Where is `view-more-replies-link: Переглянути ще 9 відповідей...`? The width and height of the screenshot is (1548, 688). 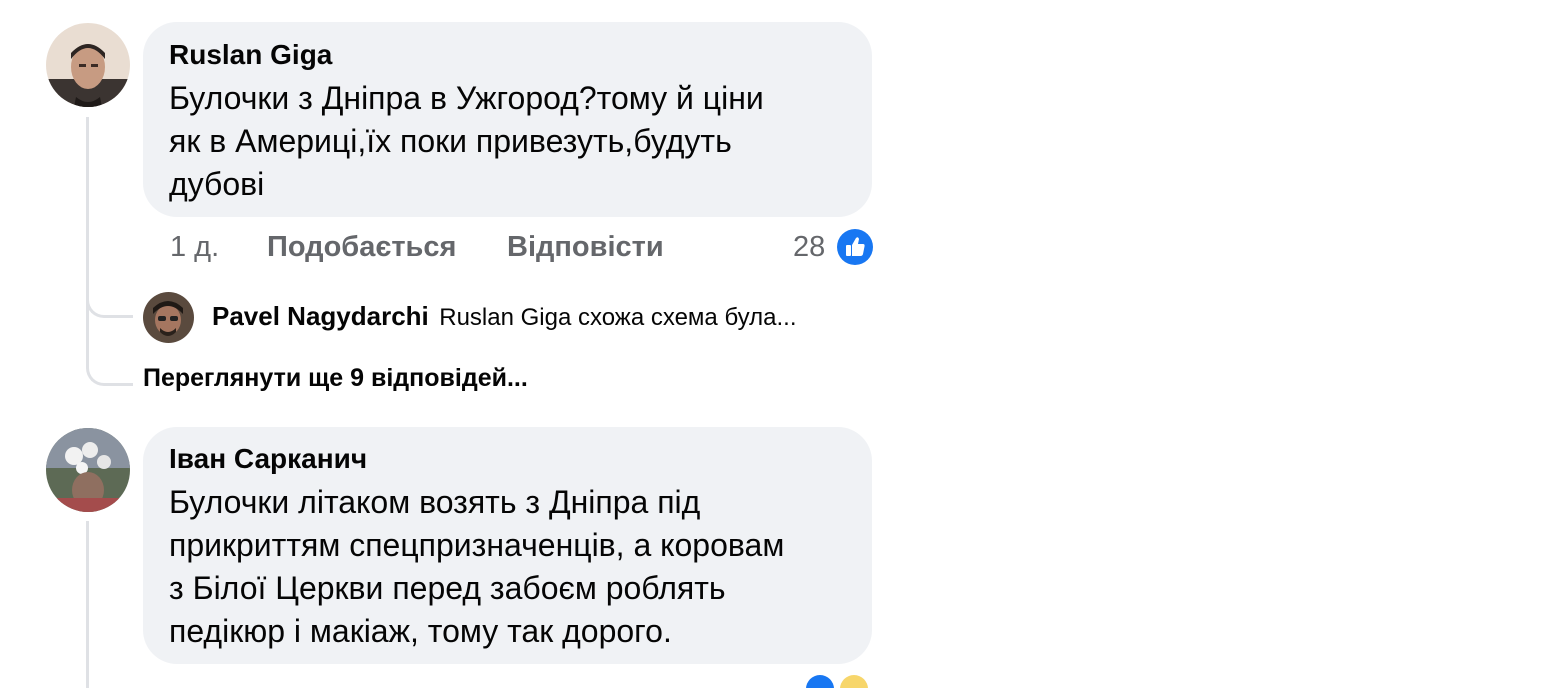 view-more-replies-link: Переглянути ще 9 відповідей... is located at coordinates (335, 378).